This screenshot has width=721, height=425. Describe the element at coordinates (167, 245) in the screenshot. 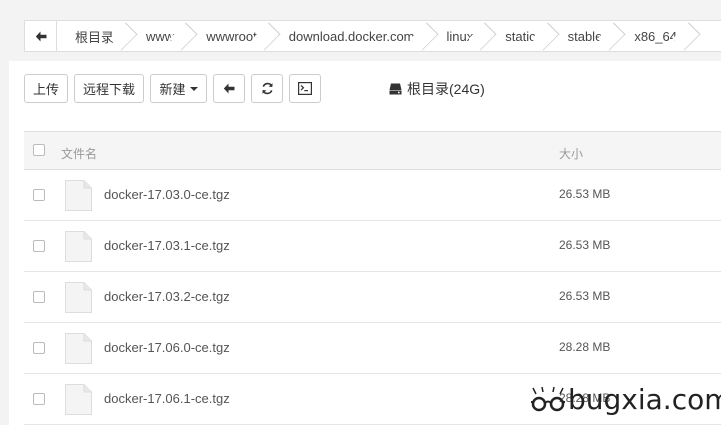

I see `file-name: docker-17.03.1-ce.tgz` at that location.